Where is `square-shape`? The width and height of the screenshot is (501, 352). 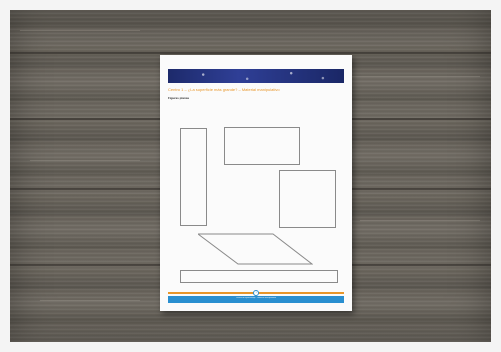 square-shape is located at coordinates (307, 199).